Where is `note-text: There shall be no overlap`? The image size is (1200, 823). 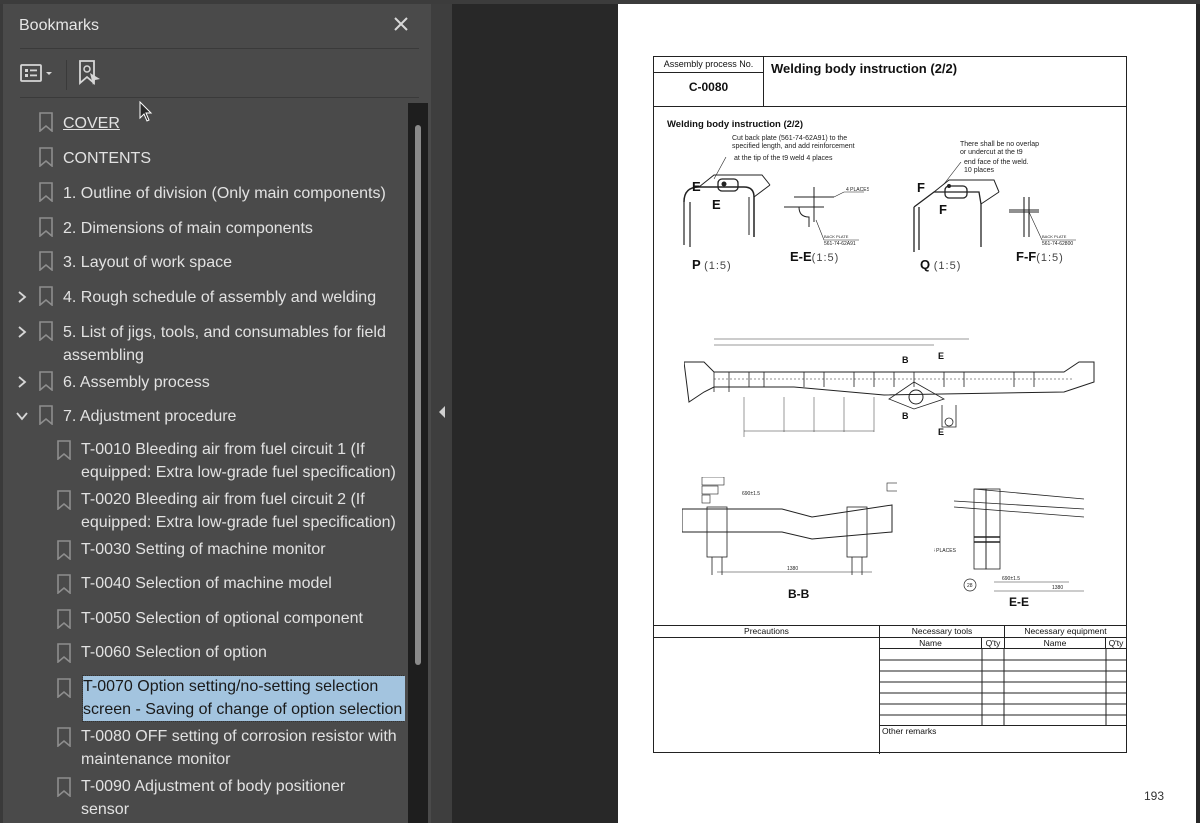 note-text: There shall be no overlap is located at coordinates (999, 144).